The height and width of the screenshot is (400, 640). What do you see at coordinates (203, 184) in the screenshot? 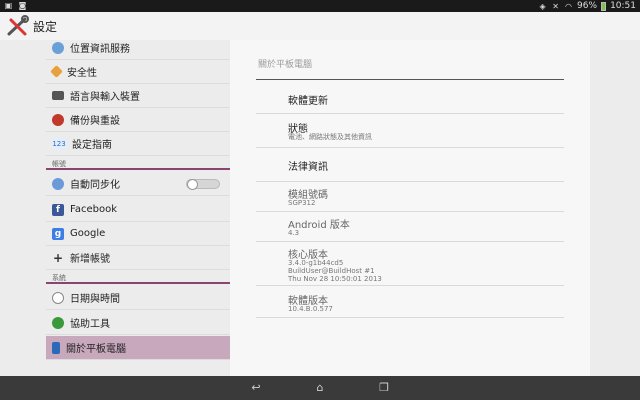
I see `auto-sync-toggle` at bounding box center [203, 184].